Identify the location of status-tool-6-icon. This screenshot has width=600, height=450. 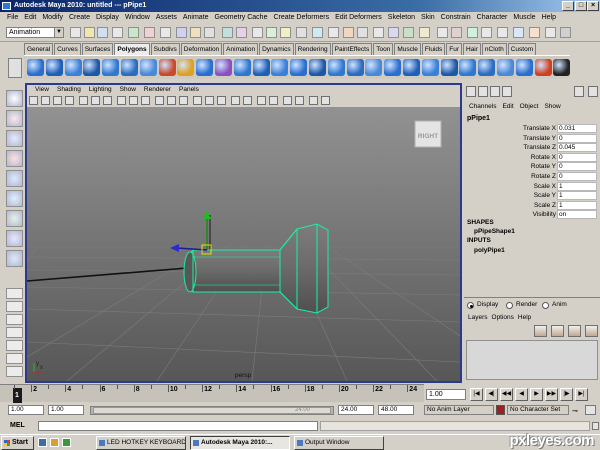
(149, 32).